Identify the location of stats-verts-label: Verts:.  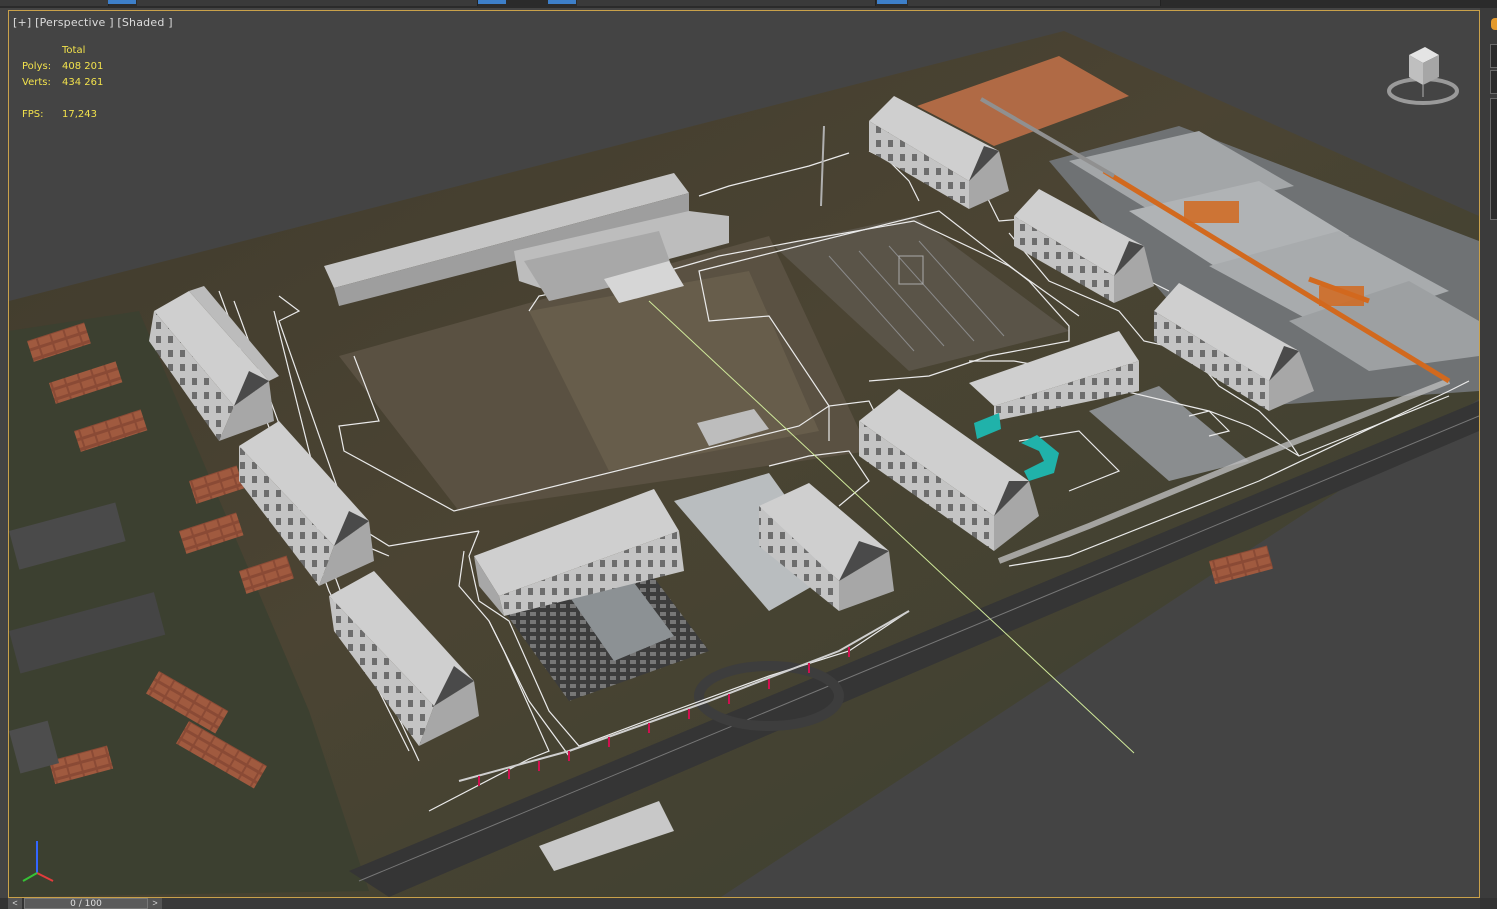
(36, 82).